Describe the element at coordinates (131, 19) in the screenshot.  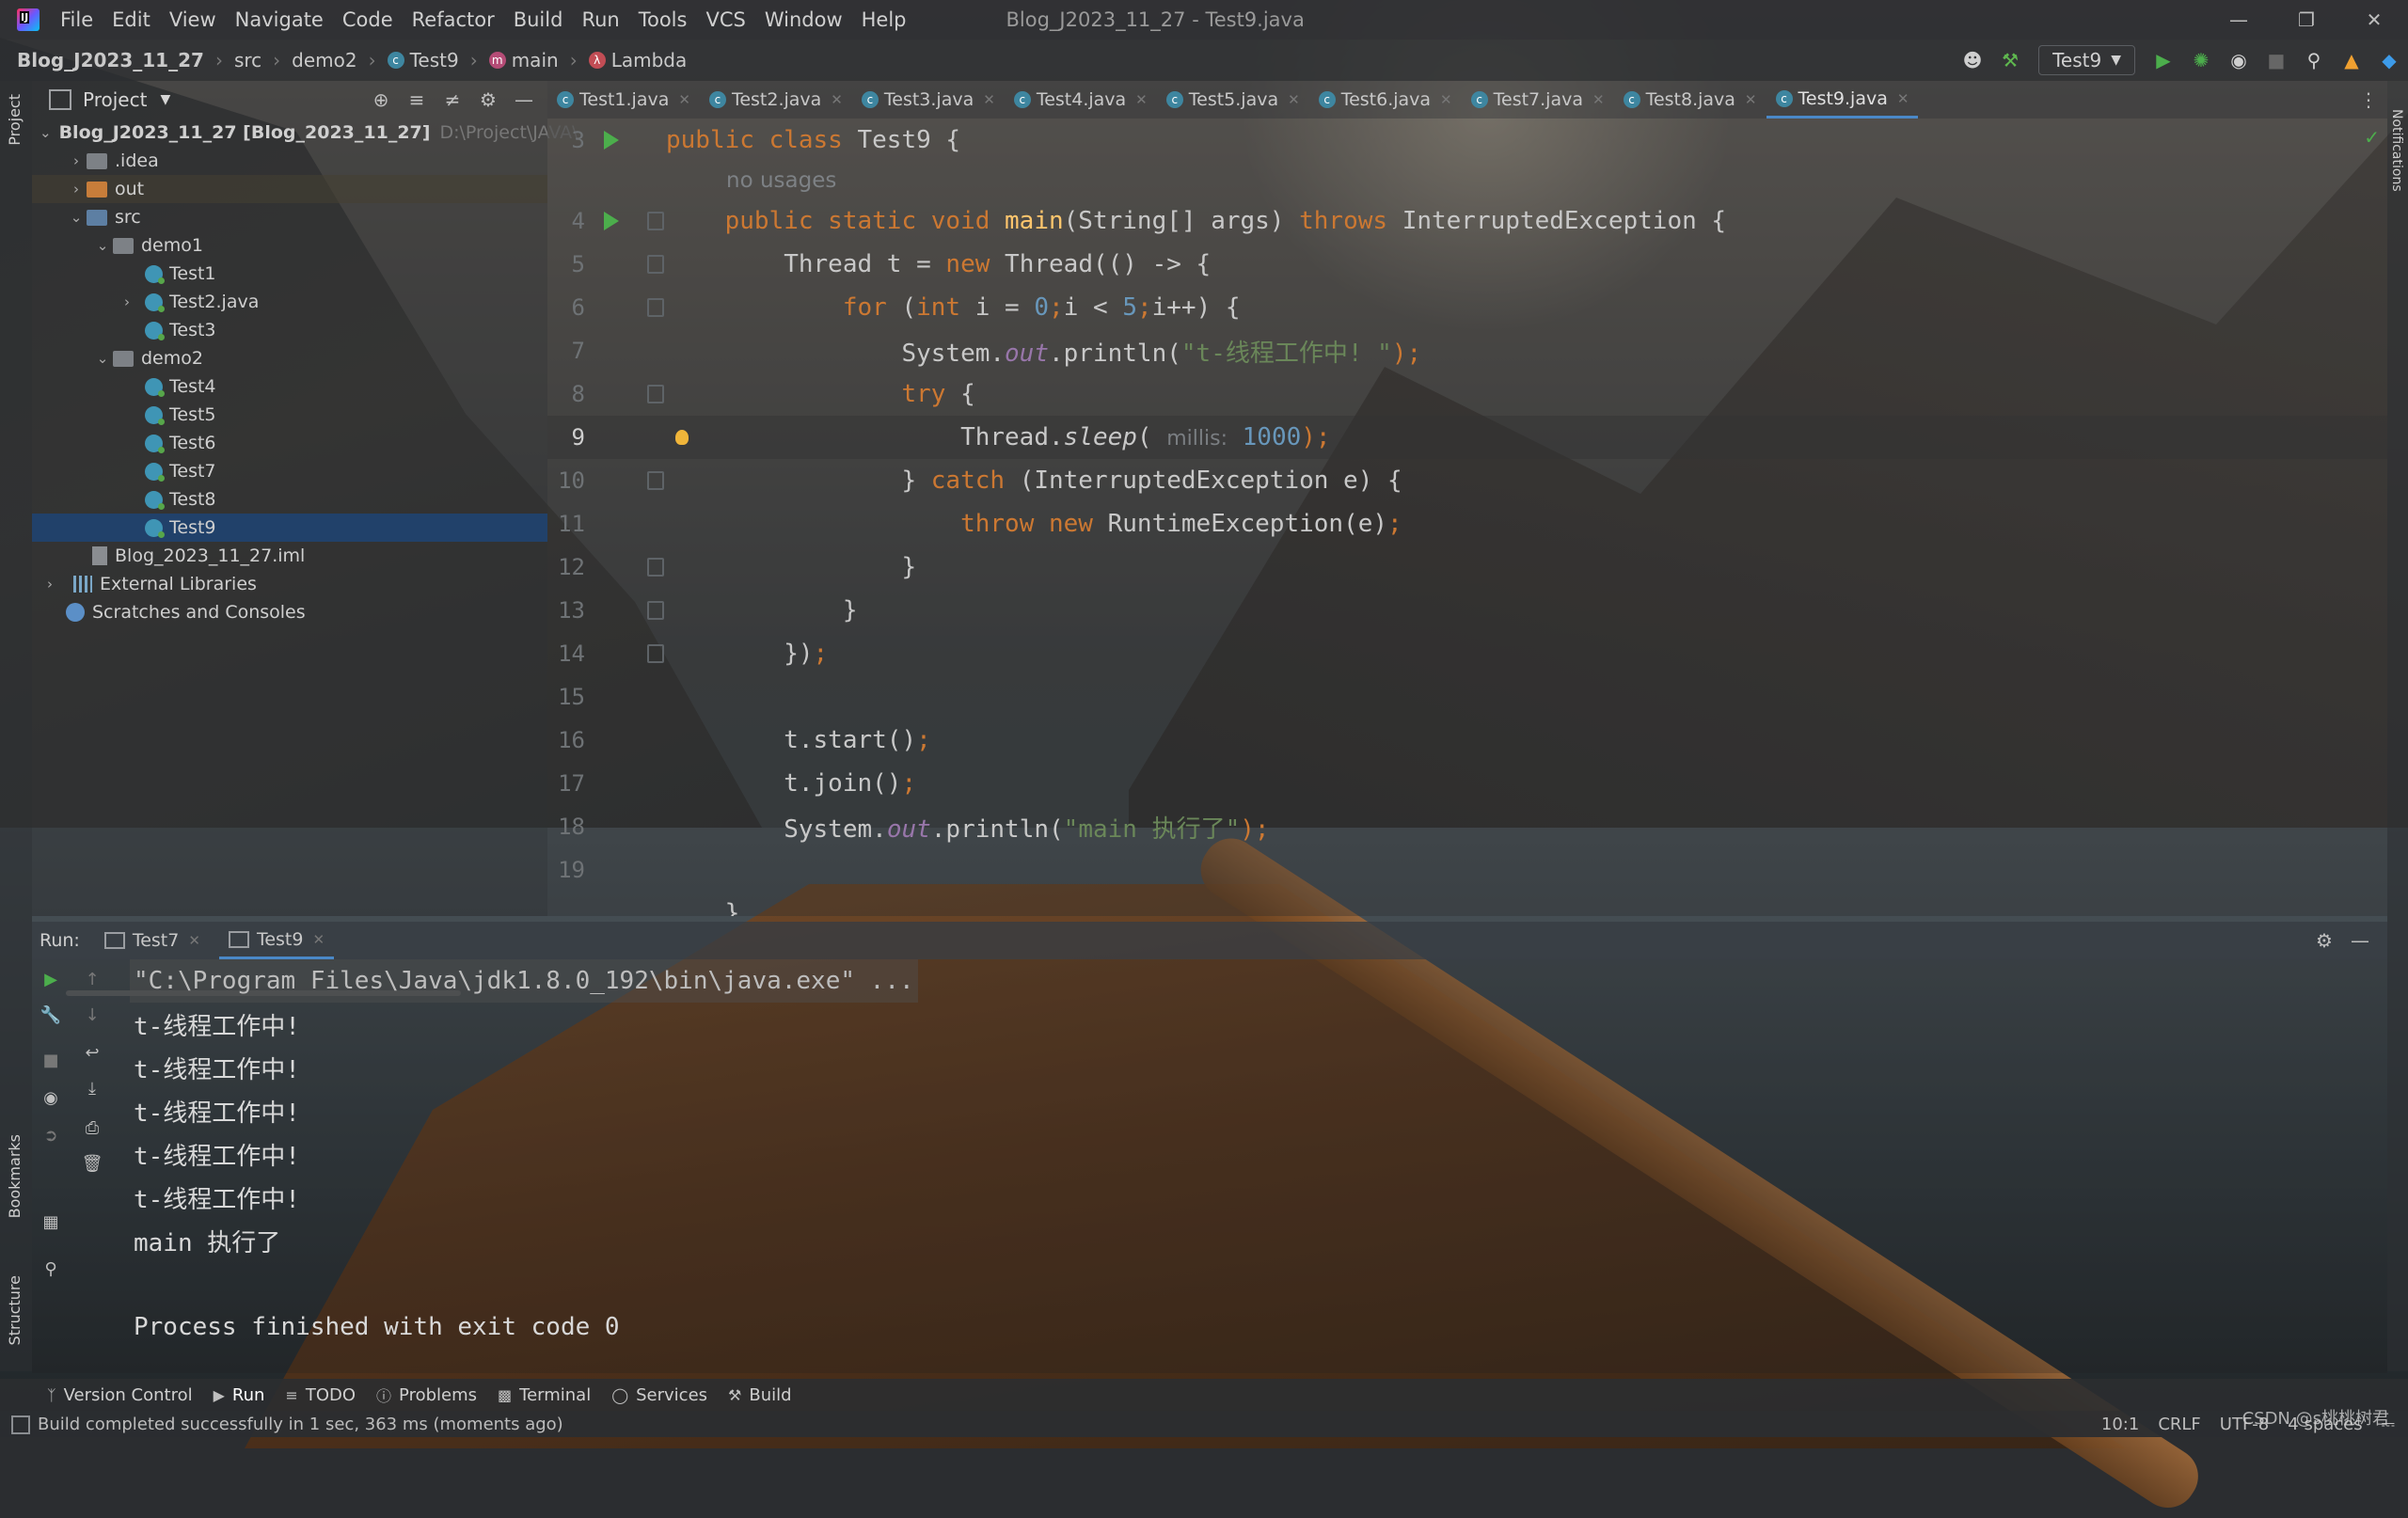
I see `menu-edit: Edit` at that location.